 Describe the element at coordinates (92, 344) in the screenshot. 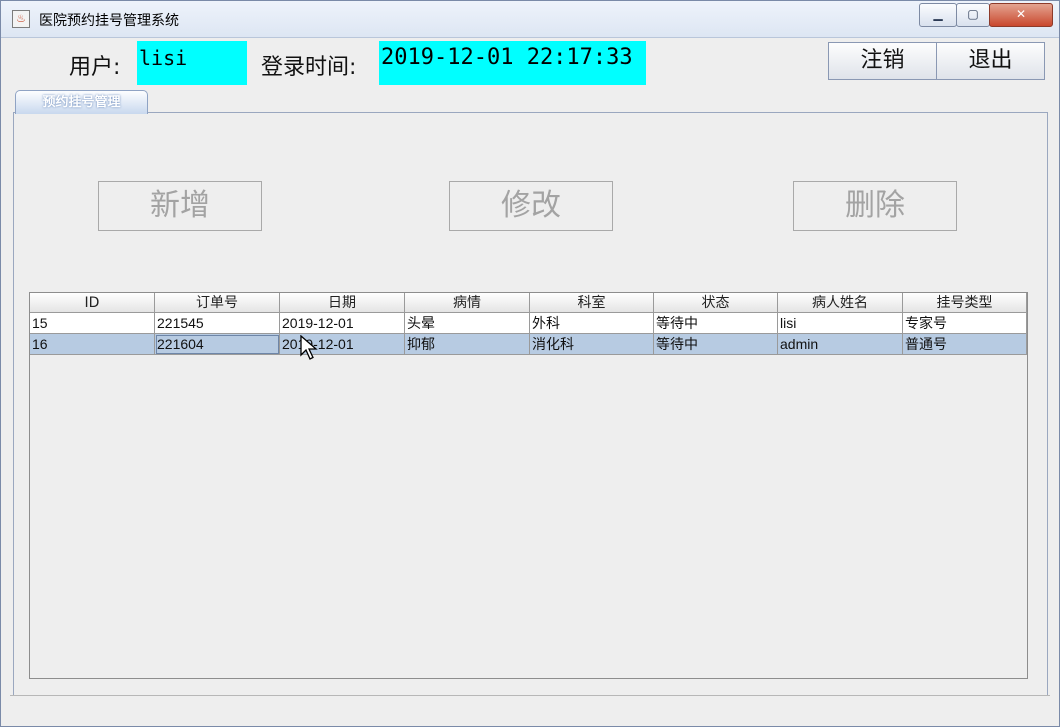

I see `cell-id: 16` at that location.